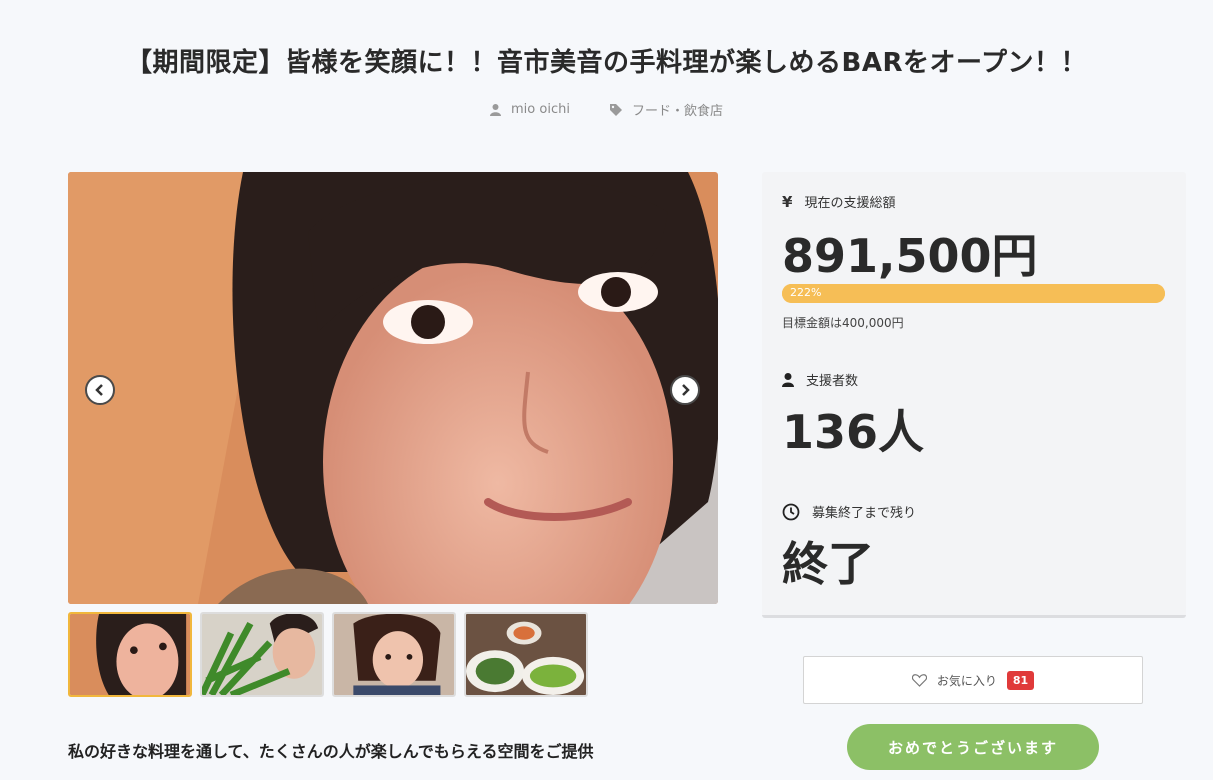 The image size is (1213, 780). I want to click on next-photo-button, so click(685, 390).